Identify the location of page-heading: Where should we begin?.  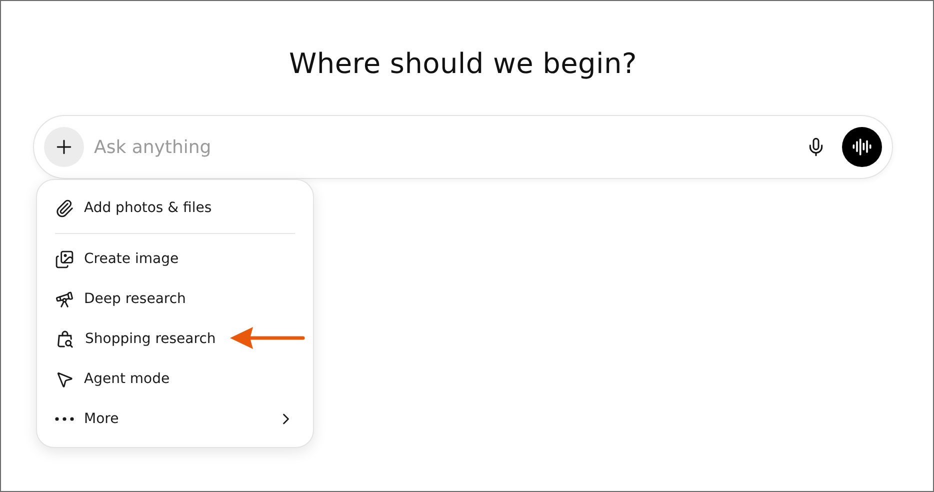
(463, 63).